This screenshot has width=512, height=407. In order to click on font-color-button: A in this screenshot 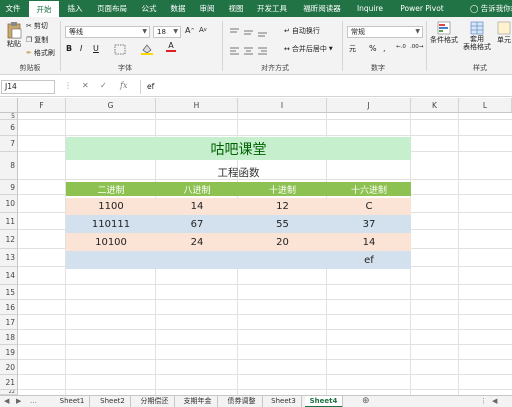, I will do `click(171, 47)`.